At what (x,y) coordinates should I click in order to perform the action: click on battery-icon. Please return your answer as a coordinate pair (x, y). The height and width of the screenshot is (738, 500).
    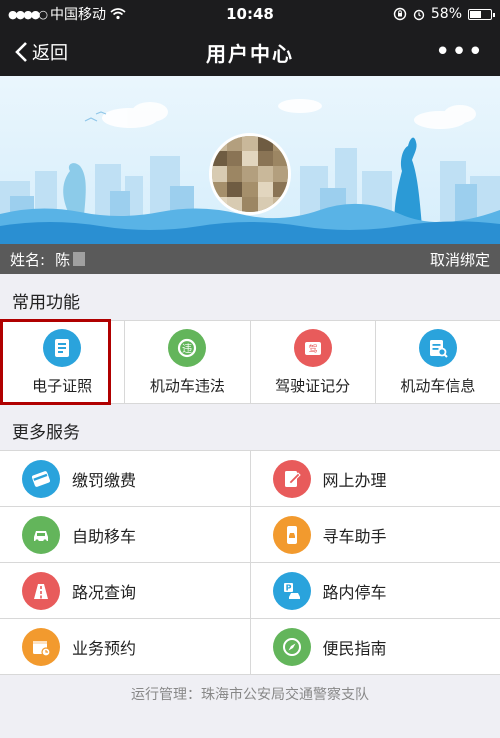
    Looking at the image, I should click on (481, 14).